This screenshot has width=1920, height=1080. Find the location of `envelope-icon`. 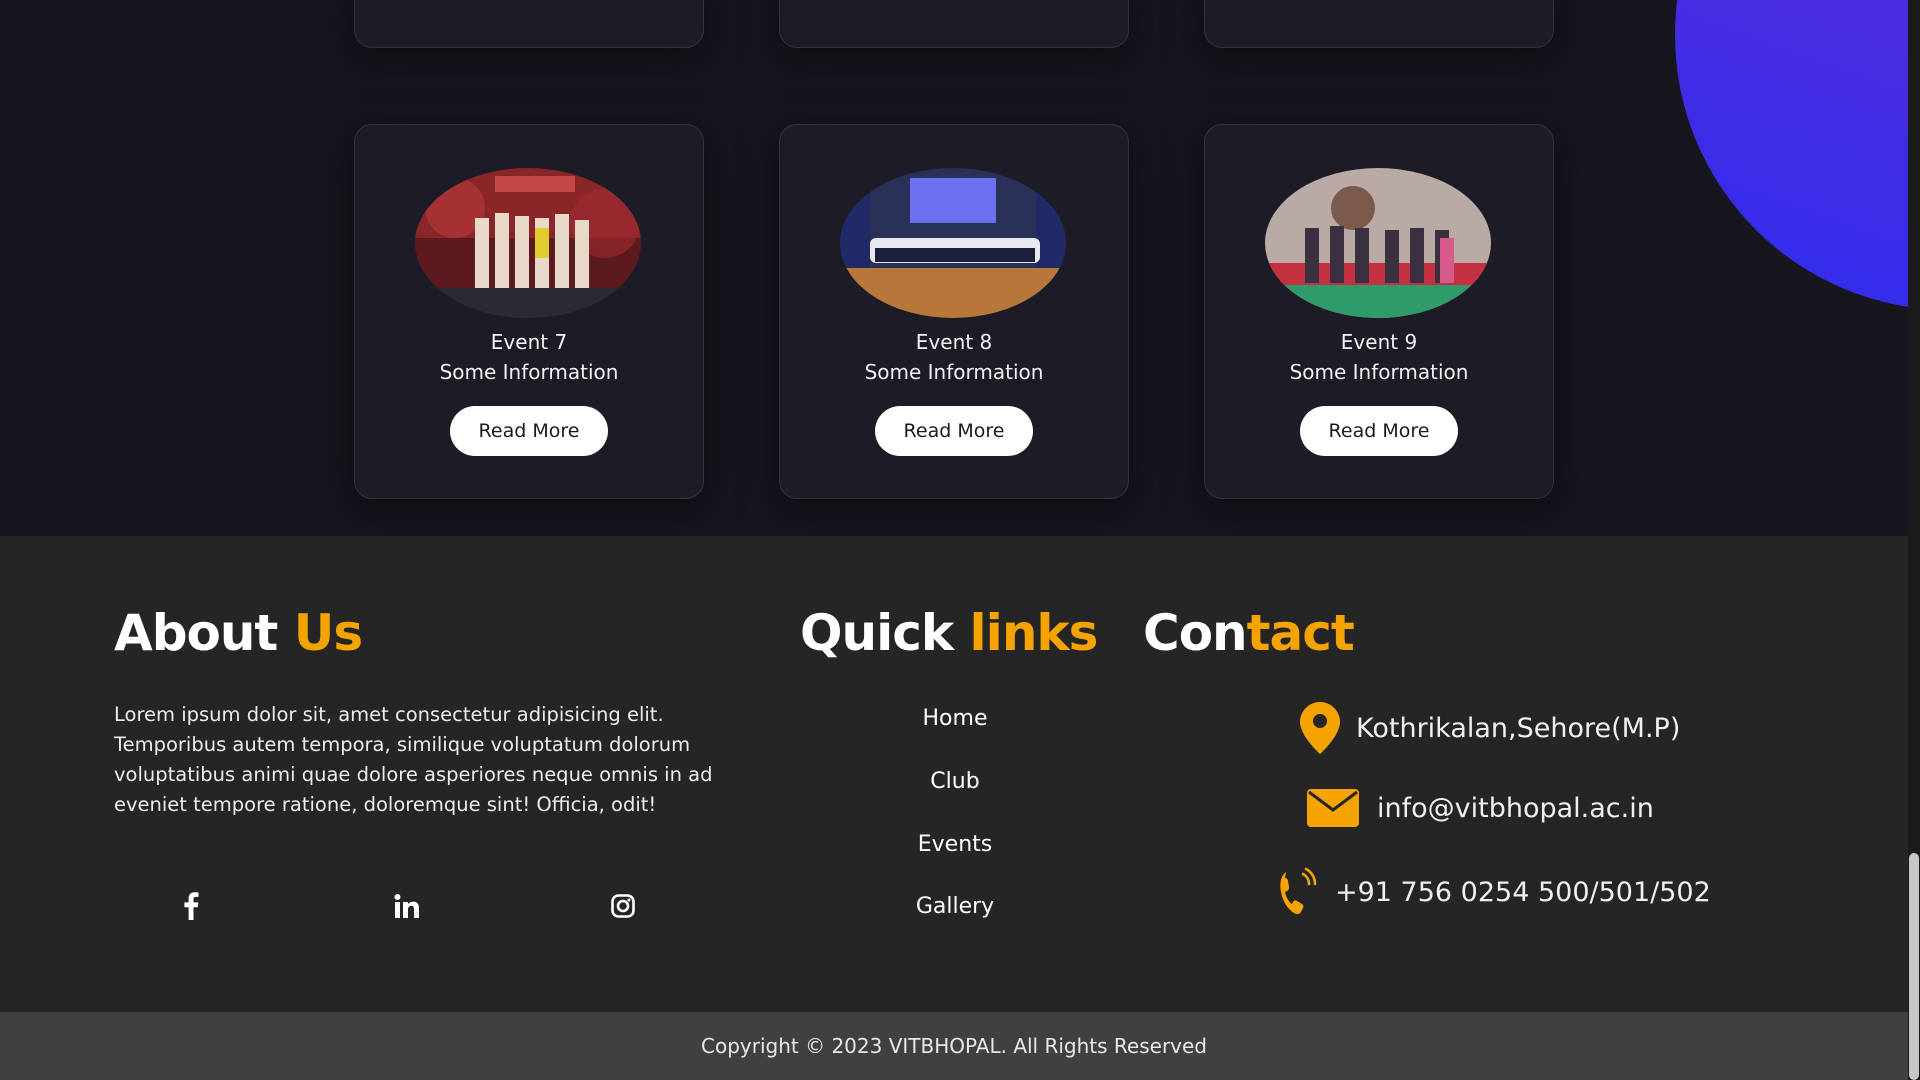

envelope-icon is located at coordinates (1333, 808).